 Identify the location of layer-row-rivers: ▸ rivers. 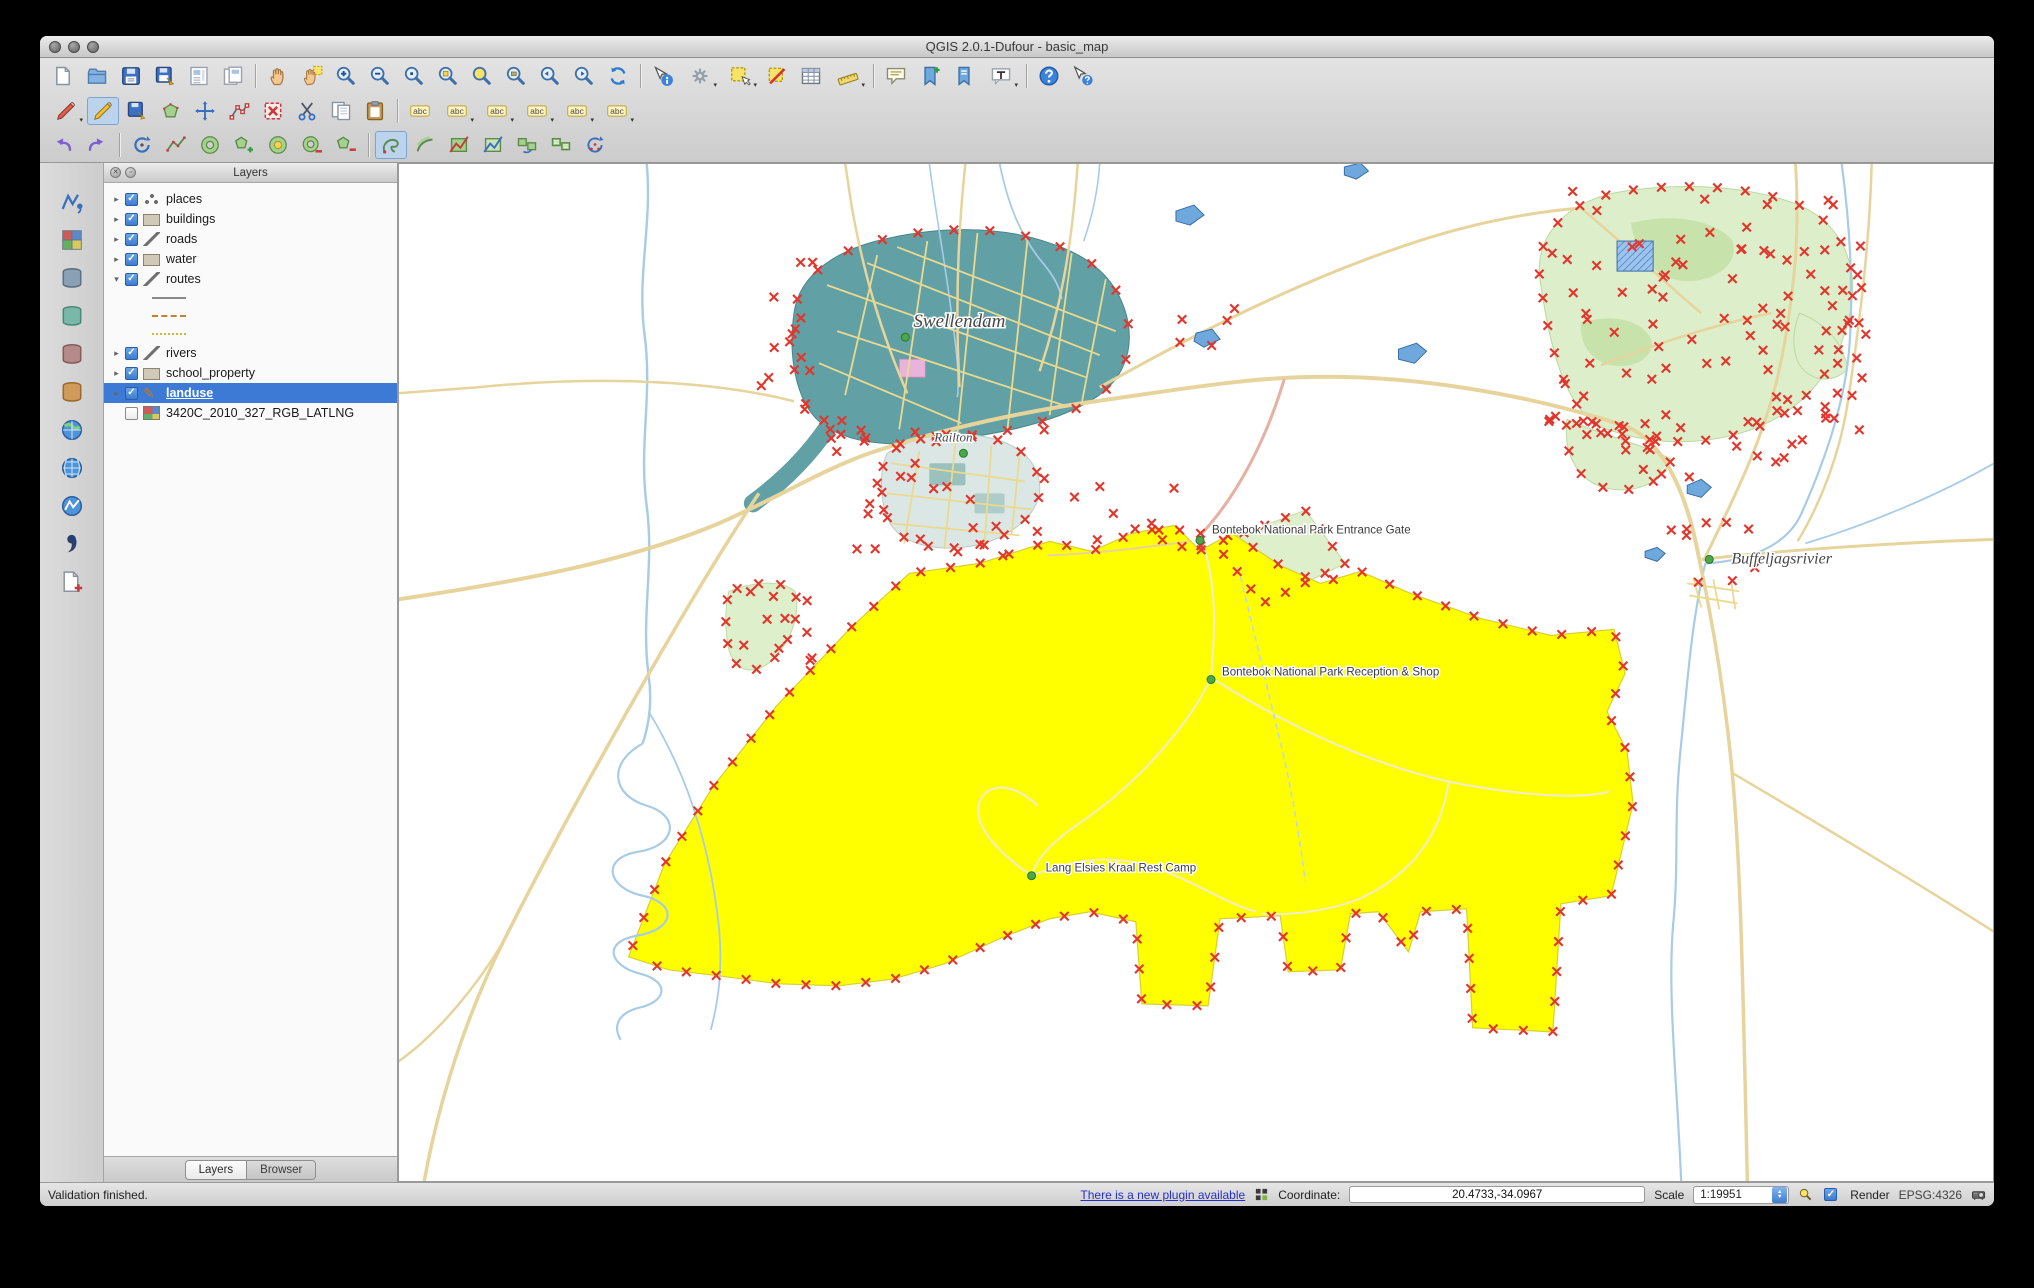
(250, 353).